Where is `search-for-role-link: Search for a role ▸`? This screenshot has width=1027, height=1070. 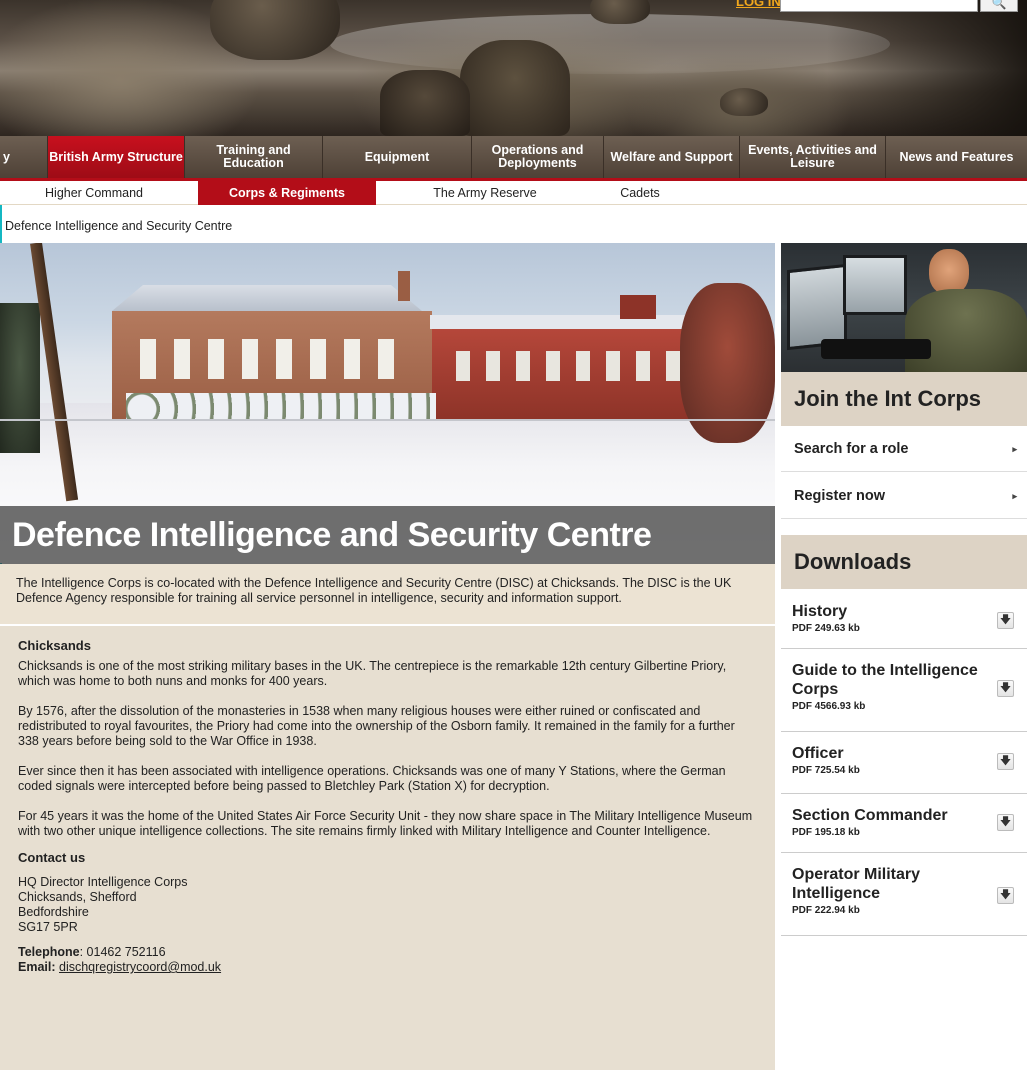 search-for-role-link: Search for a role ▸ is located at coordinates (904, 449).